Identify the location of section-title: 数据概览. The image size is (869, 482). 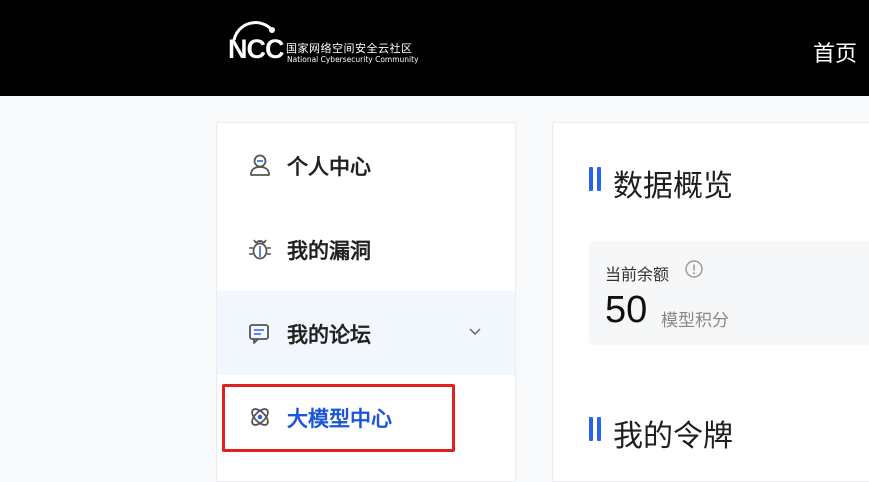
(673, 186).